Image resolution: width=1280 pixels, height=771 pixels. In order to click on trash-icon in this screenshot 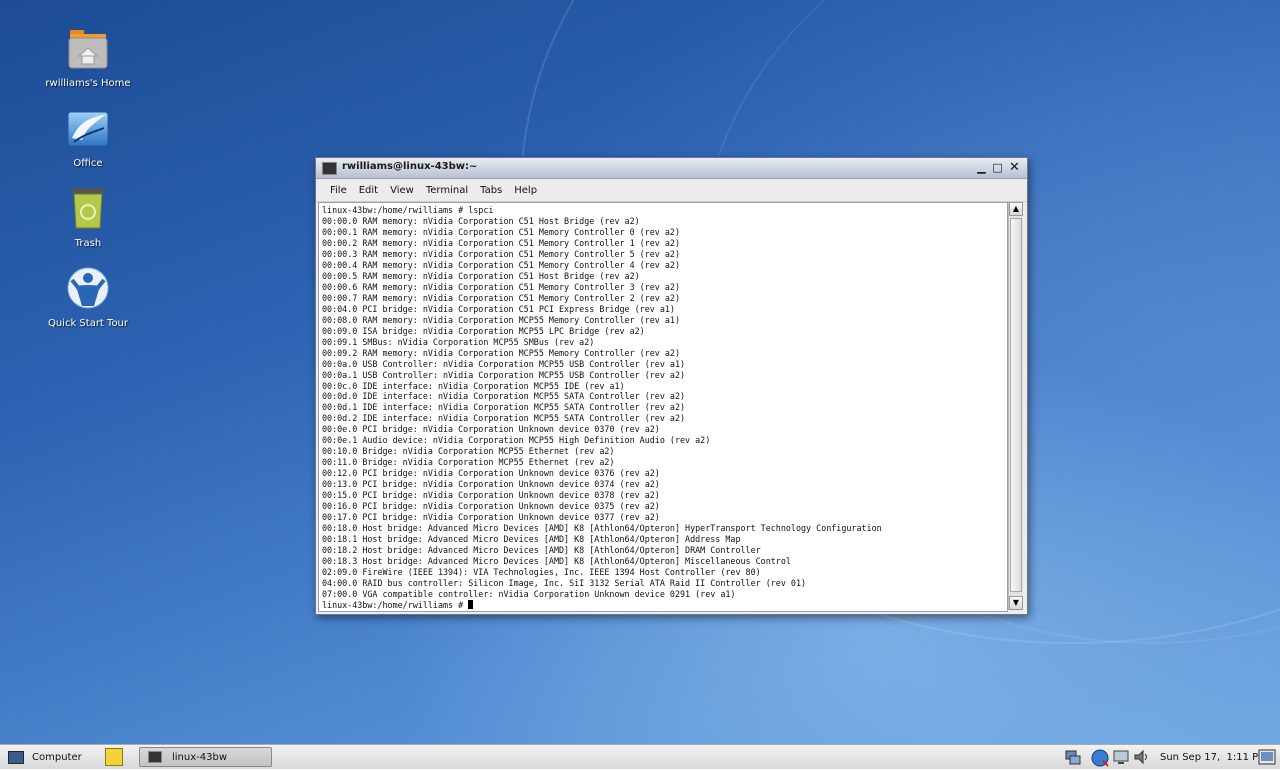, I will do `click(88, 210)`.